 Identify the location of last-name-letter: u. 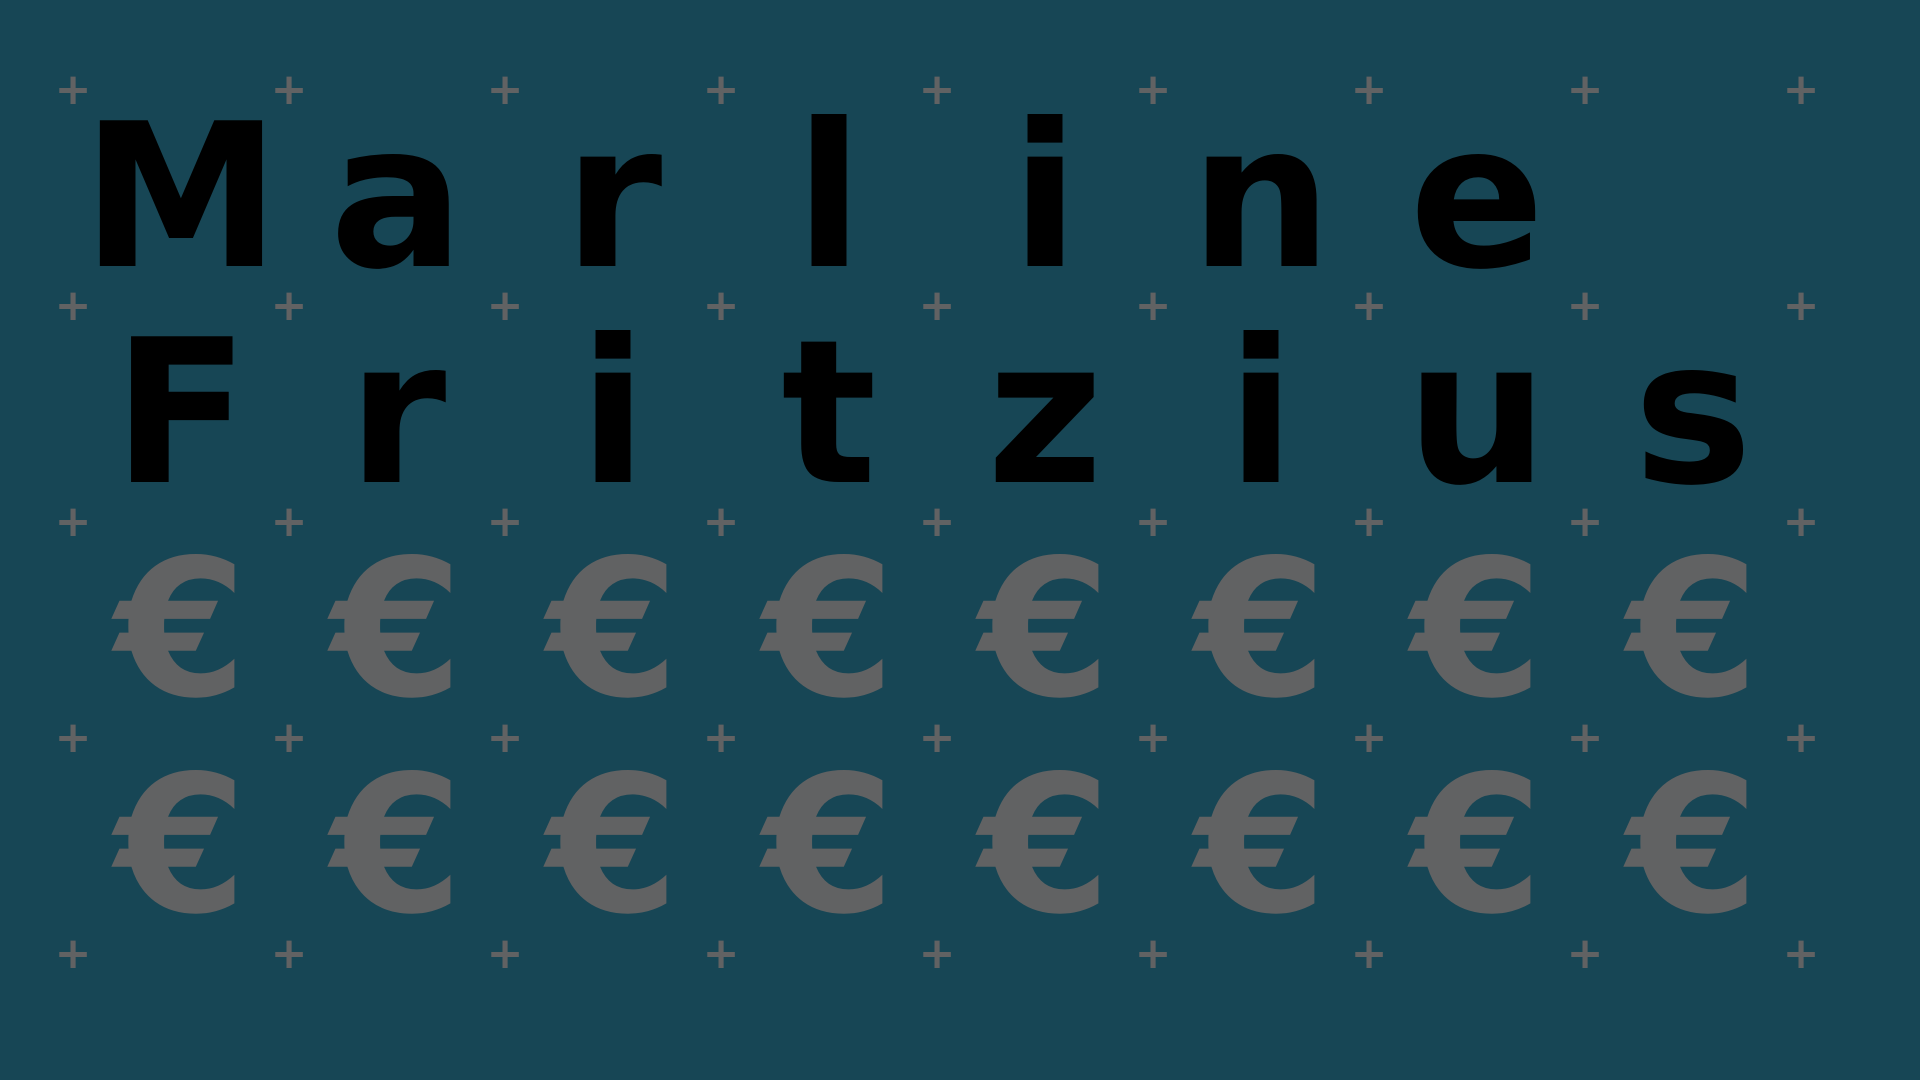
(1477, 413).